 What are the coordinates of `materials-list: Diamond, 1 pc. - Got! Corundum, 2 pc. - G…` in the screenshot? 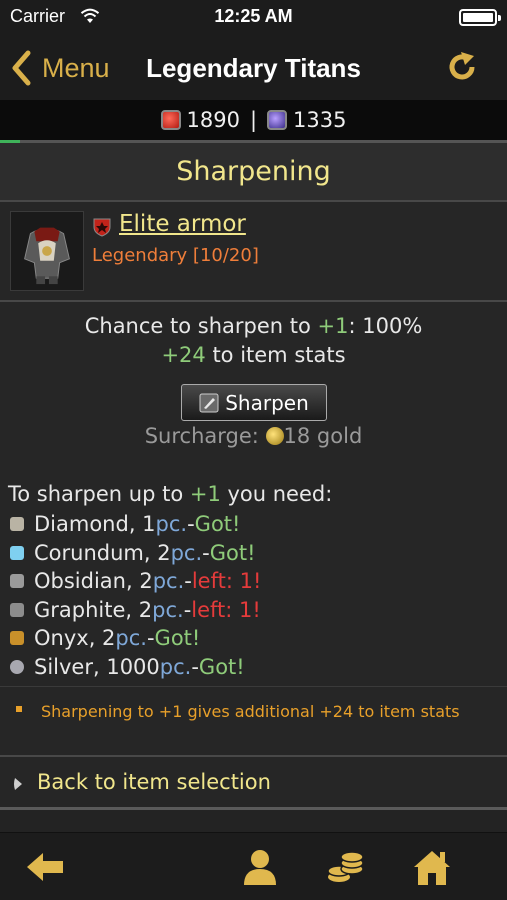 It's located at (135, 595).